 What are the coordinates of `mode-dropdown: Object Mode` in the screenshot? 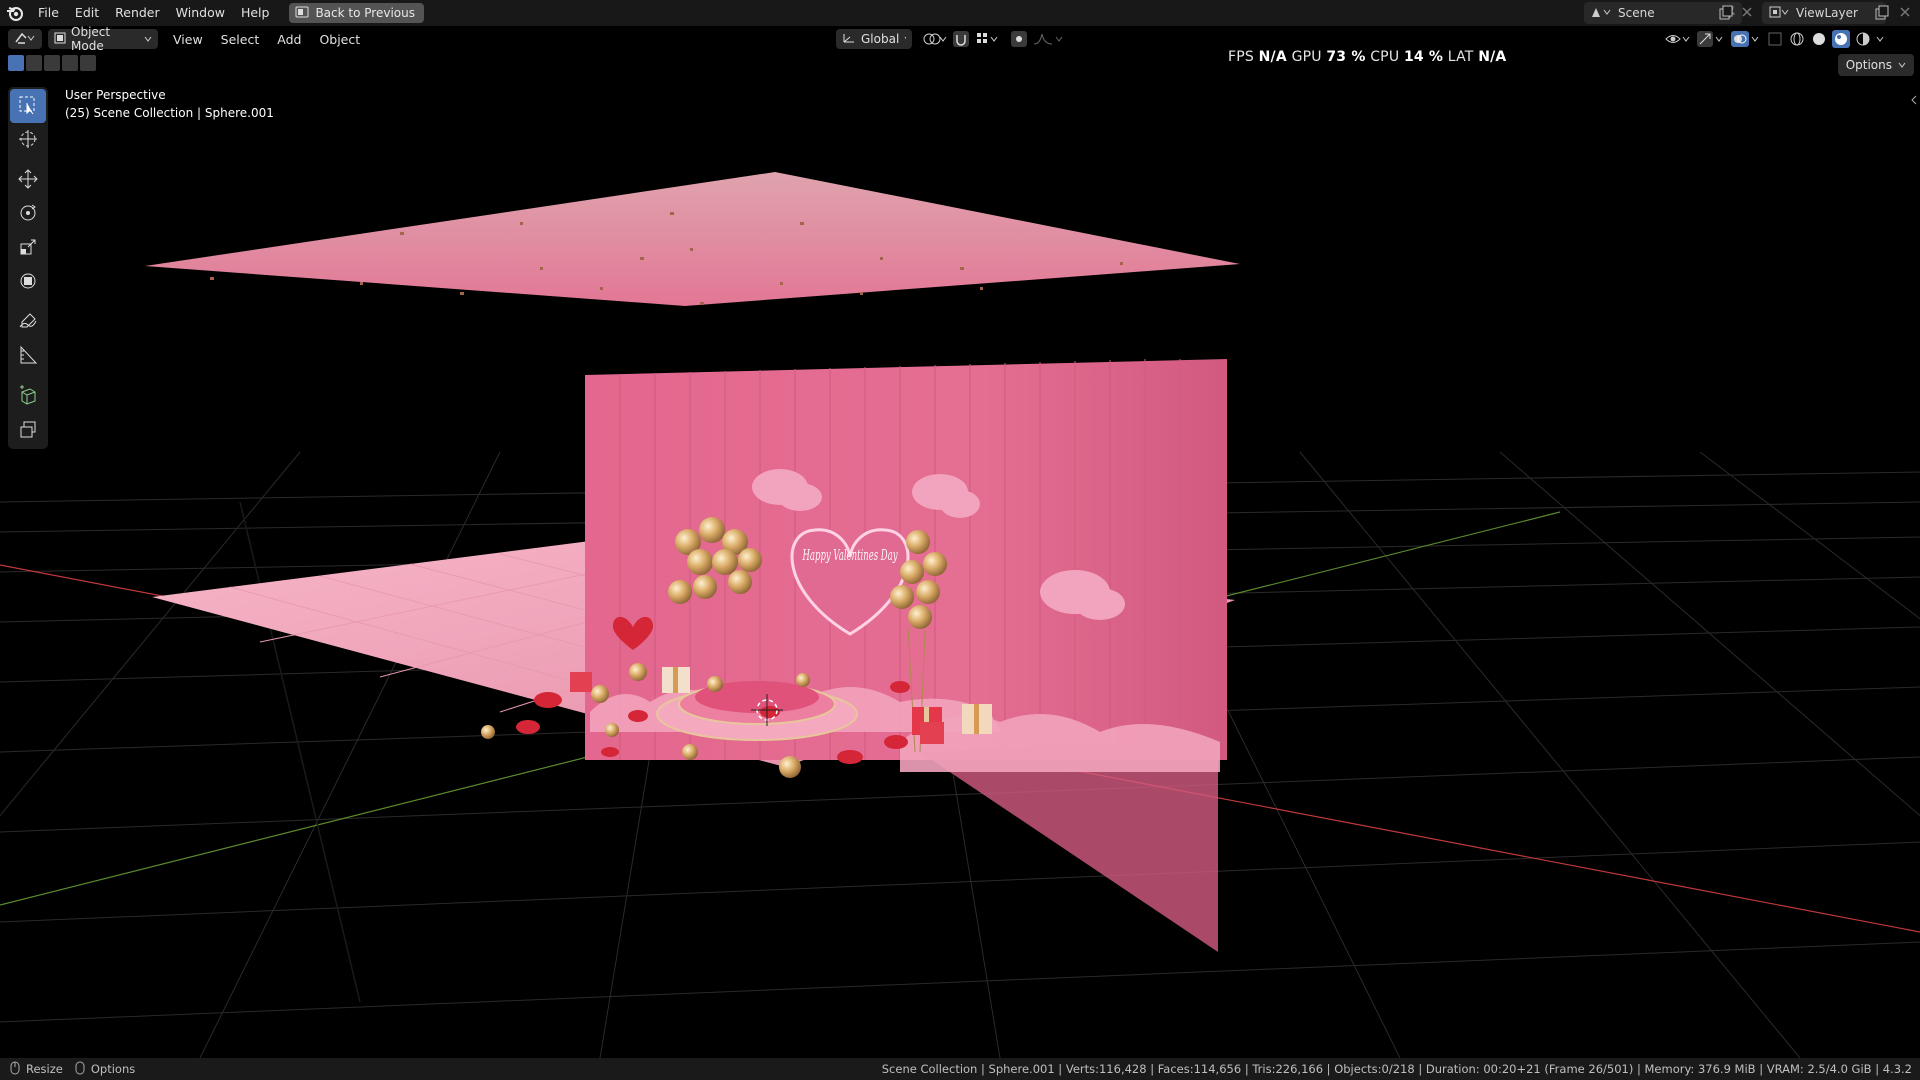 It's located at (103, 39).